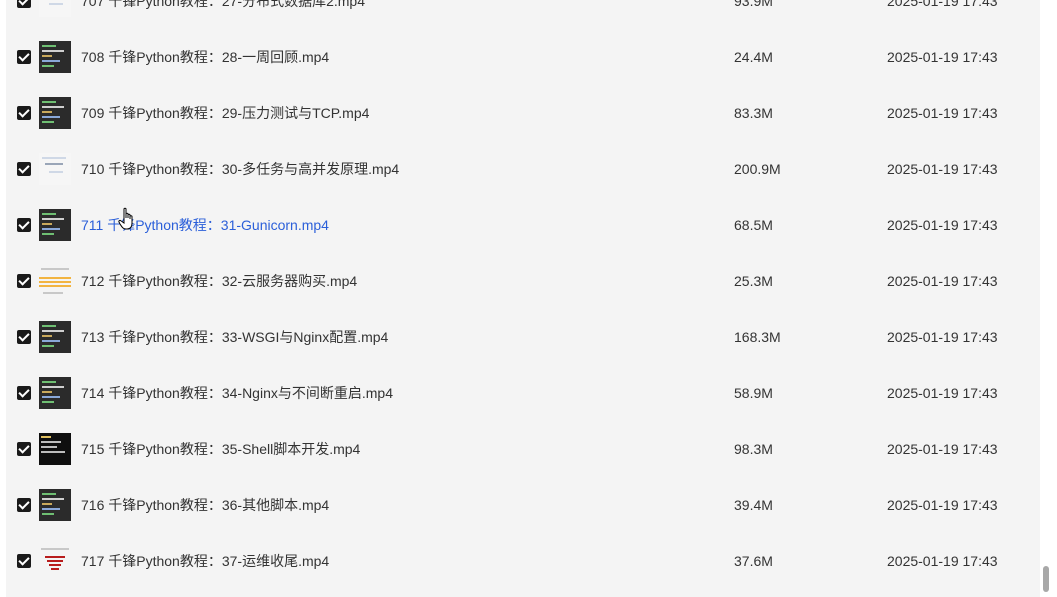 This screenshot has width=1057, height=597. I want to click on file-size: 24.4M, so click(753, 57).